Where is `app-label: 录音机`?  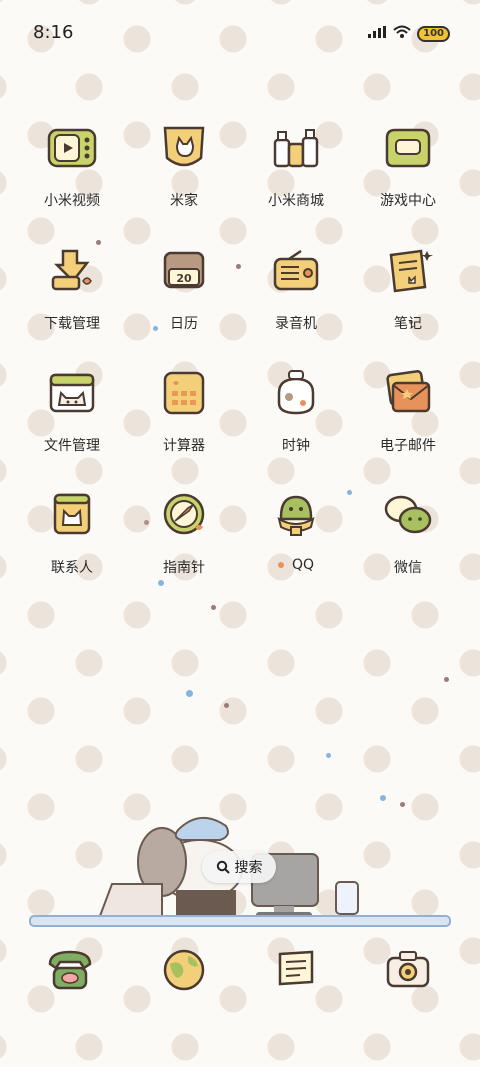
app-label: 录音机 is located at coordinates (296, 324).